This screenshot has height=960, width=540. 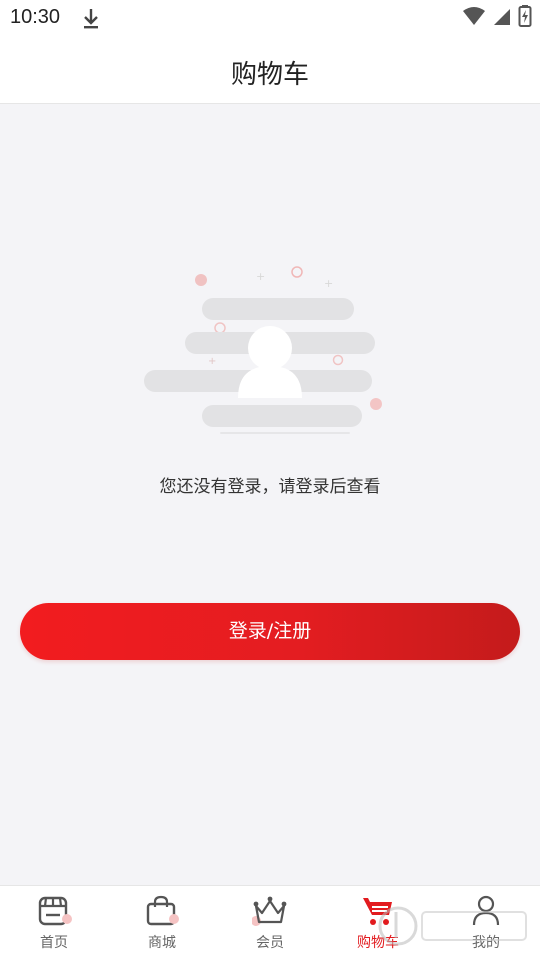 I want to click on login-register-button: 登录/注册, so click(x=270, y=631).